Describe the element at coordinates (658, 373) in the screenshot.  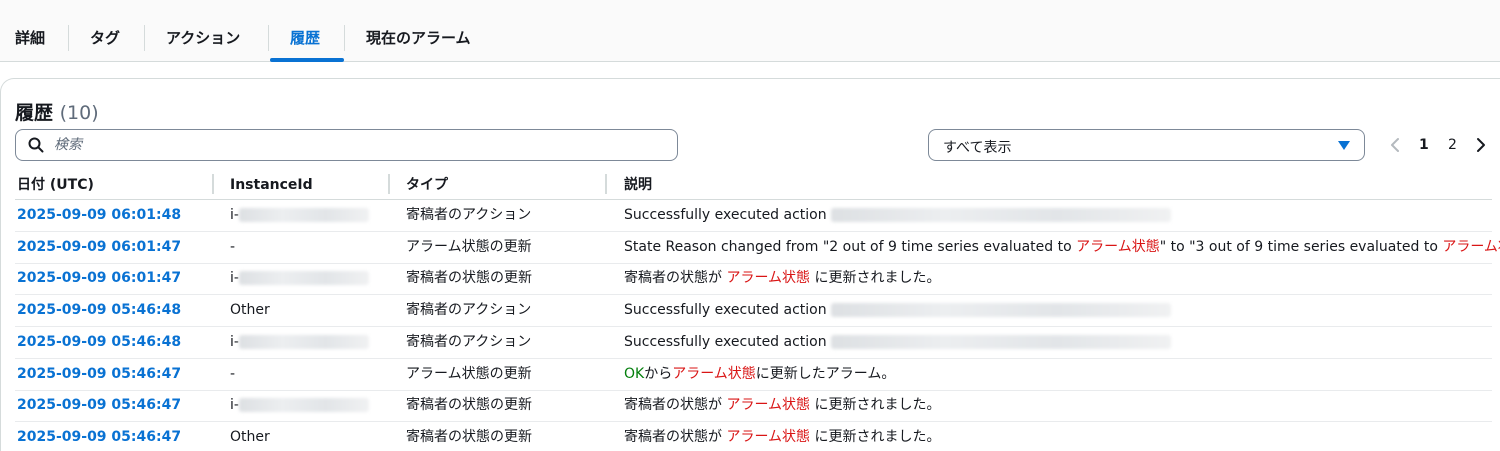
I see `description-text: から` at that location.